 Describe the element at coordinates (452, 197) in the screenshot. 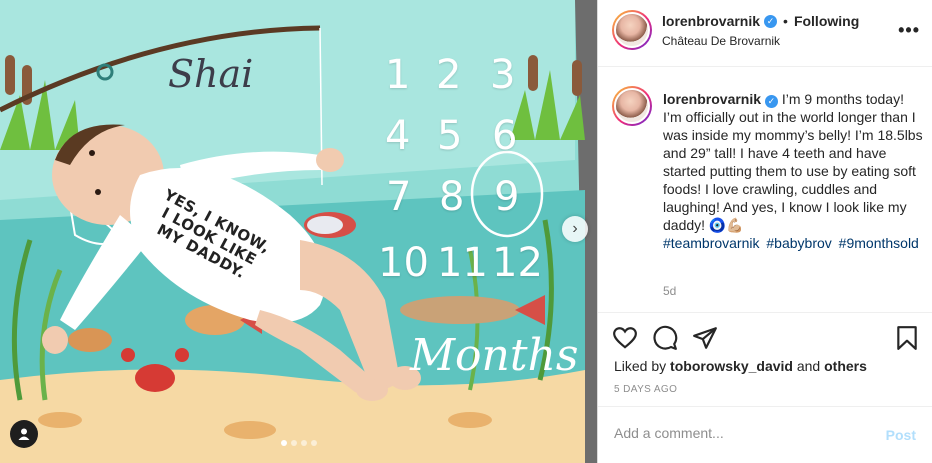

I see `month-number-8: 8` at that location.